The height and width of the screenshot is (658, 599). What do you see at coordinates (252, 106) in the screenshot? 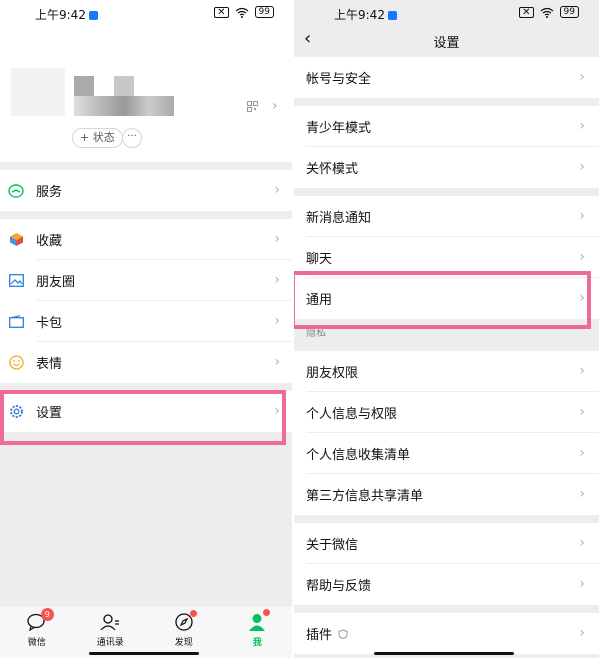
I see `qr-code-icon` at bounding box center [252, 106].